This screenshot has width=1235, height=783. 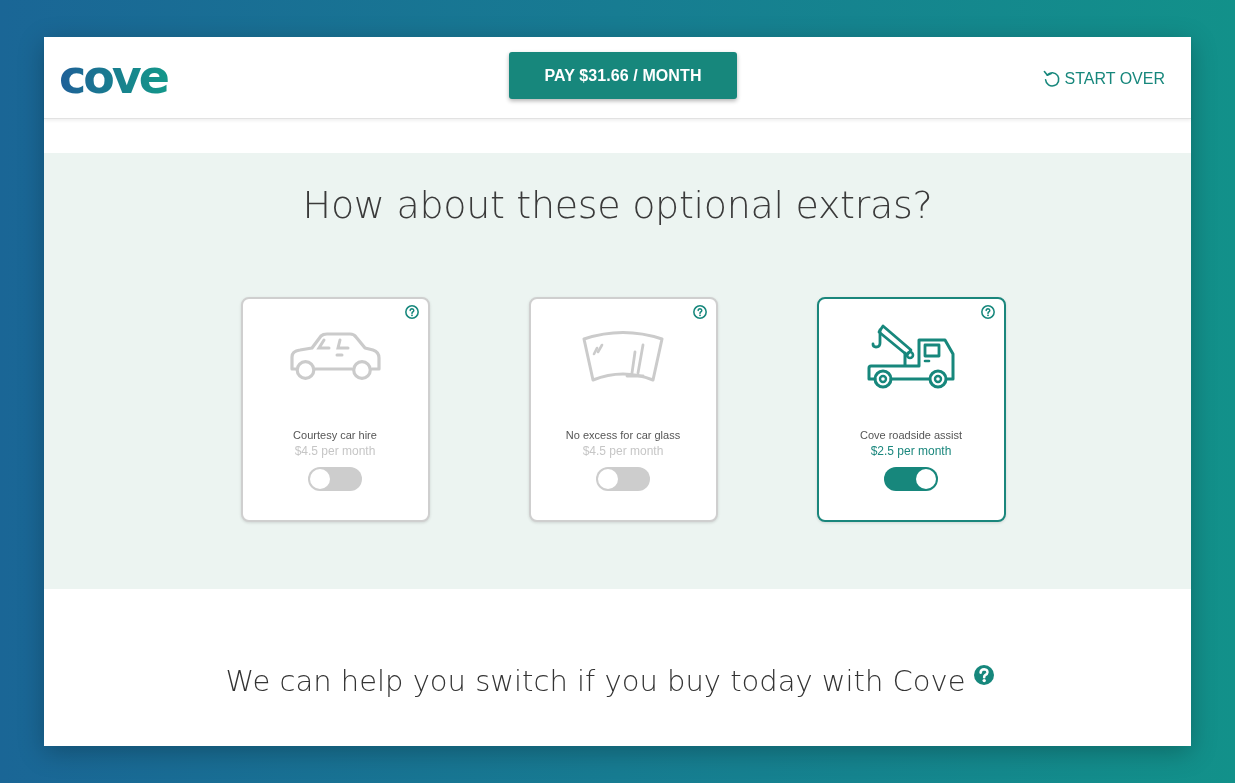 I want to click on pay-button: PAY $31.66 / MONTH, so click(x=623, y=75).